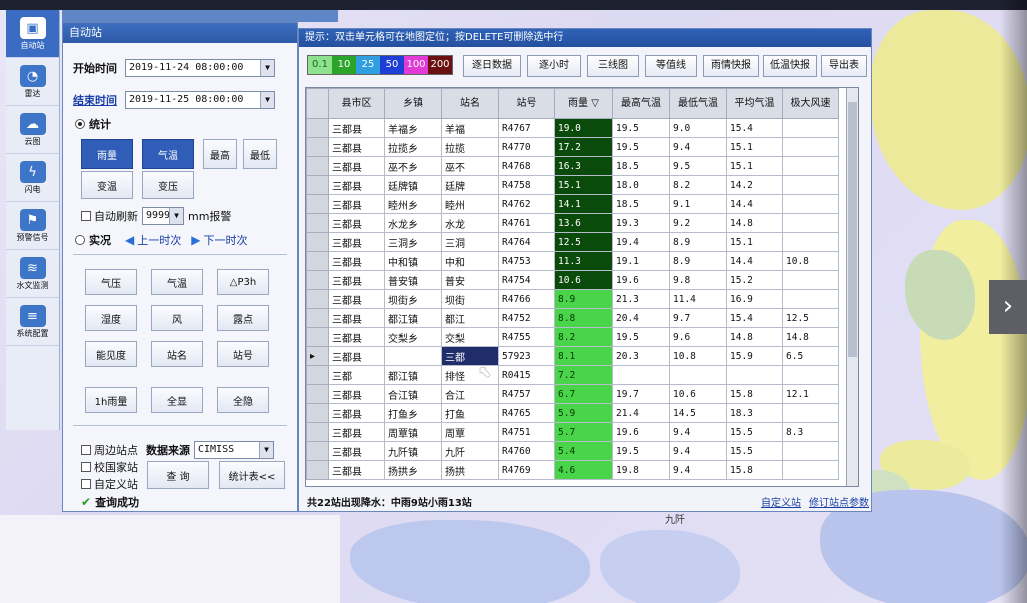 The width and height of the screenshot is (1027, 603). I want to click on table-cell: 11.4, so click(698, 299).